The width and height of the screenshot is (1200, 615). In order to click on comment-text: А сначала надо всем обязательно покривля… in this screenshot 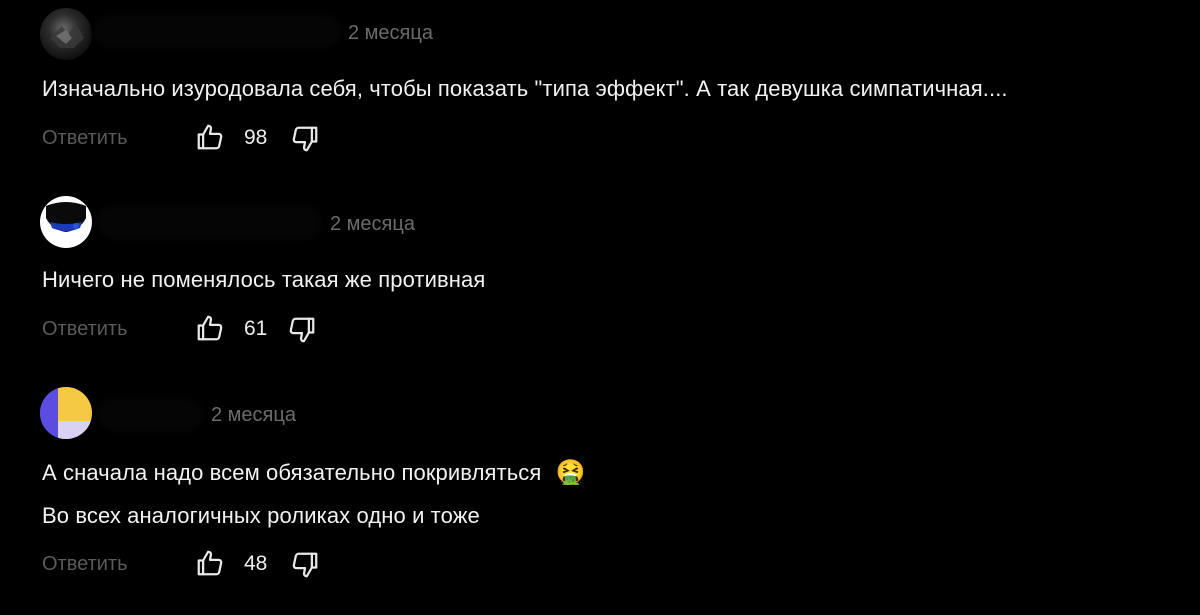, I will do `click(314, 472)`.